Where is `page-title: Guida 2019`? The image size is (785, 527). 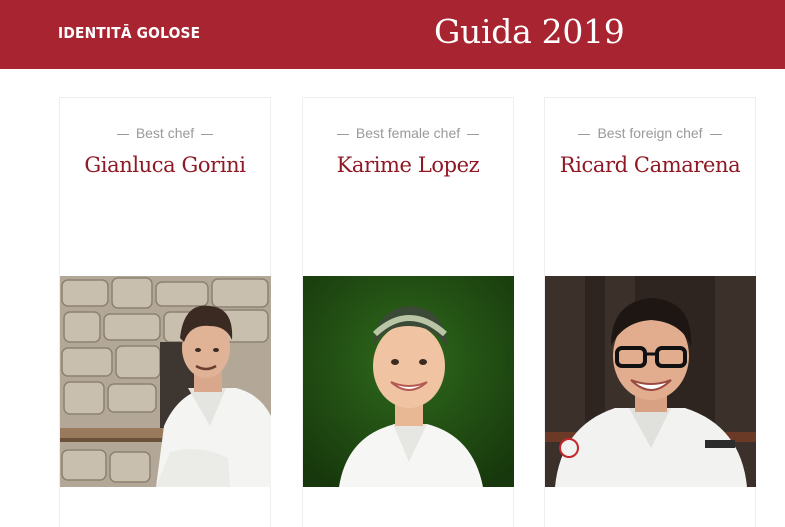 page-title: Guida 2019 is located at coordinates (529, 31).